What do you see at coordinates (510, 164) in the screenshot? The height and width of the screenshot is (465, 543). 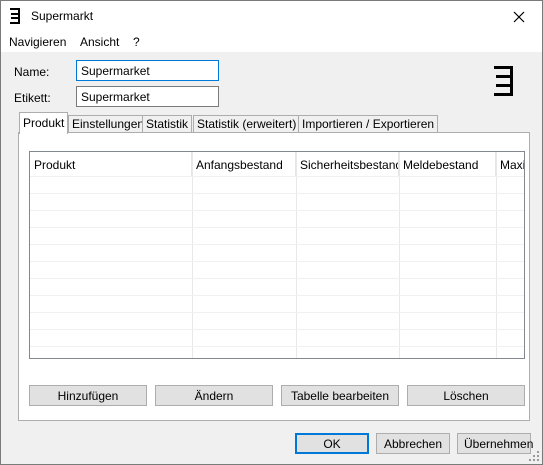 I see `column-header-maximum: Maxim` at bounding box center [510, 164].